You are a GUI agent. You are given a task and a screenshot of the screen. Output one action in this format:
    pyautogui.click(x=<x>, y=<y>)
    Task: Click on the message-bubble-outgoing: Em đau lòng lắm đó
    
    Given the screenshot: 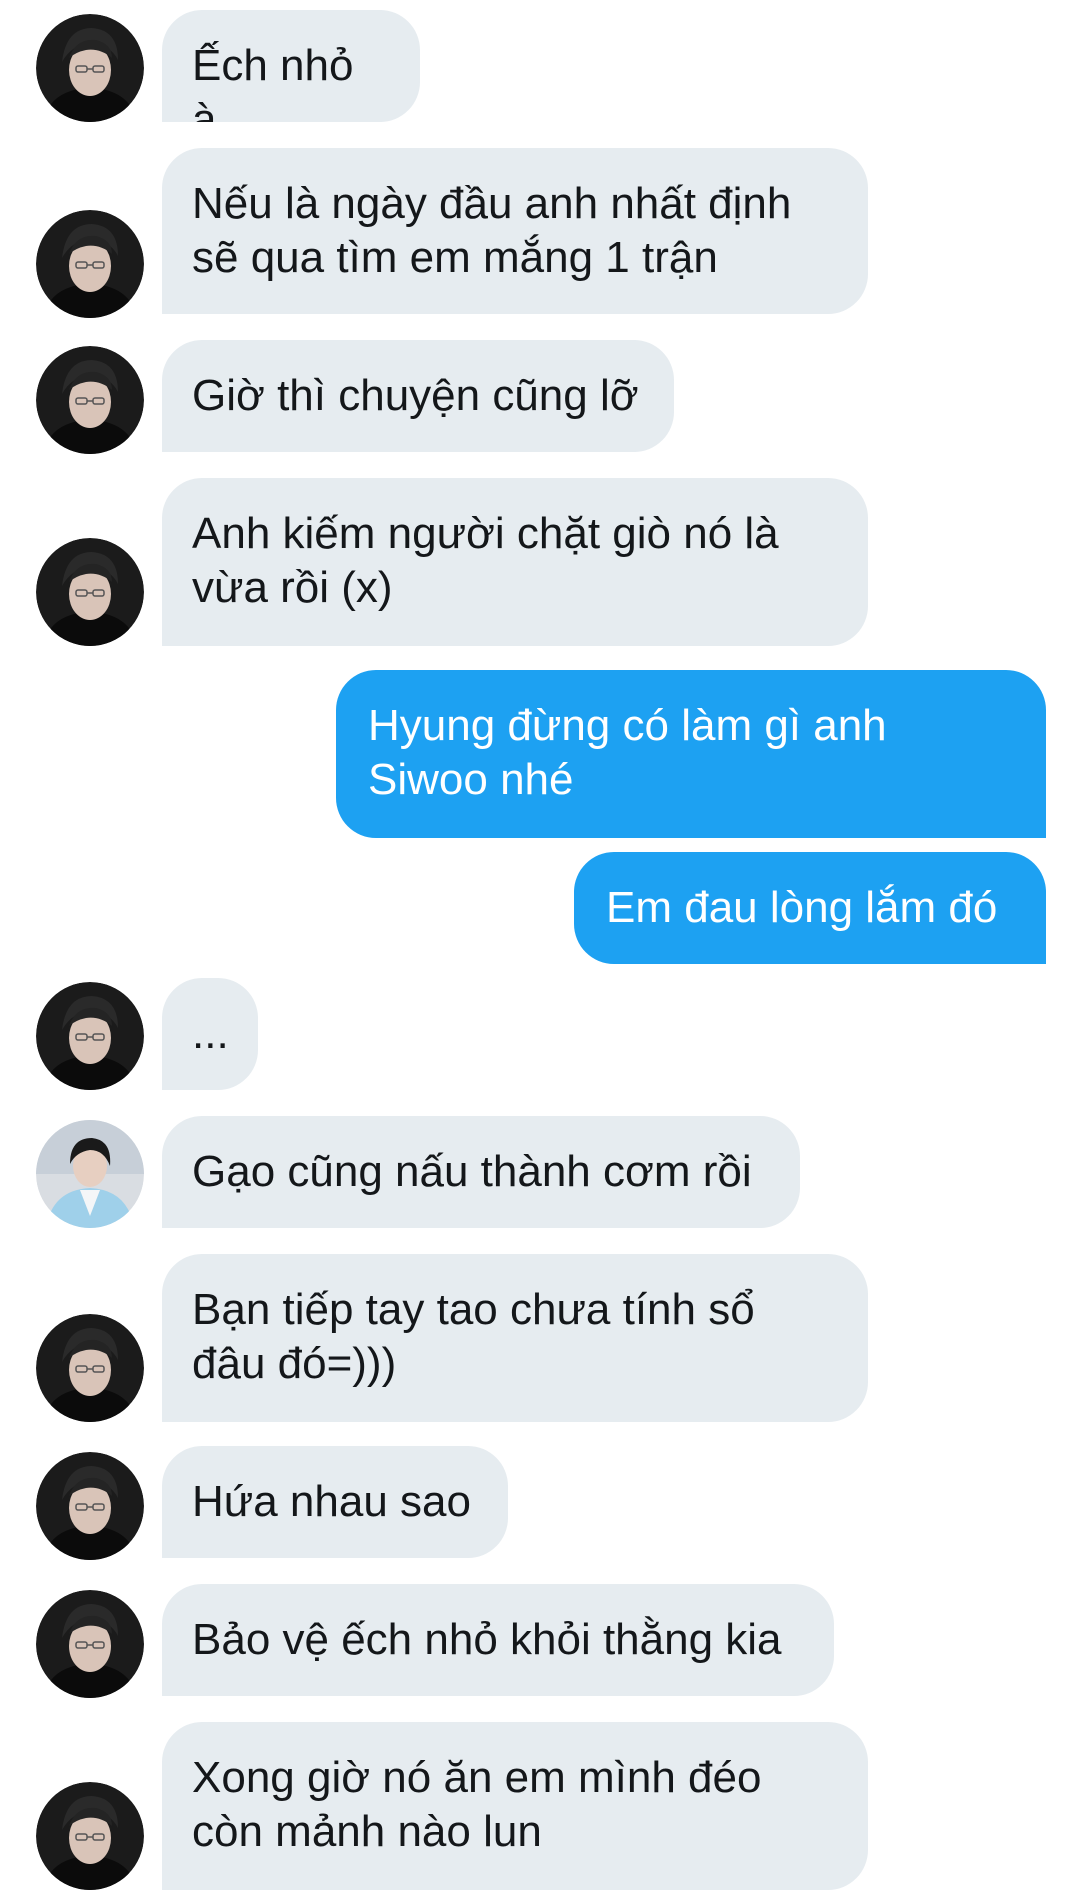 What is the action you would take?
    pyautogui.click(x=810, y=908)
    